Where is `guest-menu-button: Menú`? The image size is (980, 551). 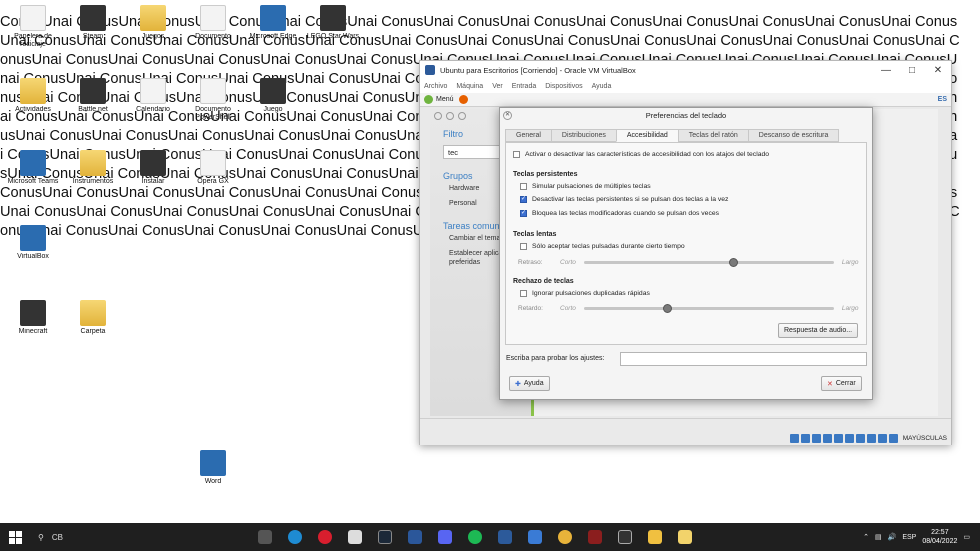 guest-menu-button: Menú is located at coordinates (445, 99).